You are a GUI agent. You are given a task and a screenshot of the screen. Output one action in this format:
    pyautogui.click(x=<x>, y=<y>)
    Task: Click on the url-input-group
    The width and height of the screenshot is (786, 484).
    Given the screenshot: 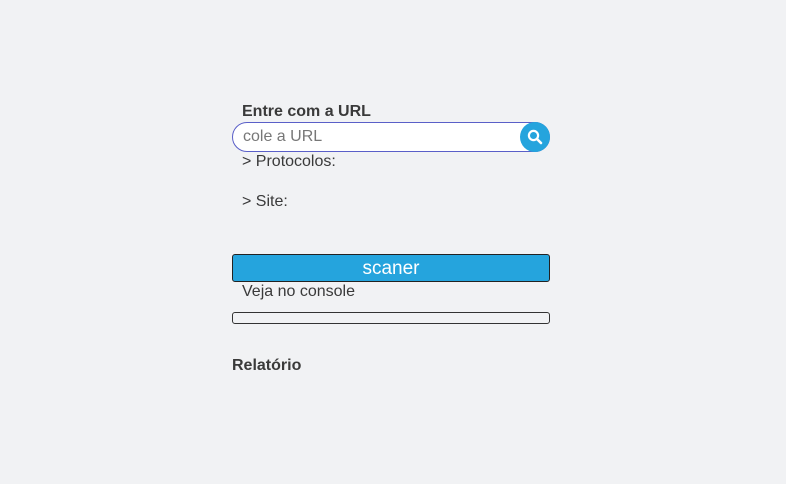 What is the action you would take?
    pyautogui.click(x=391, y=137)
    